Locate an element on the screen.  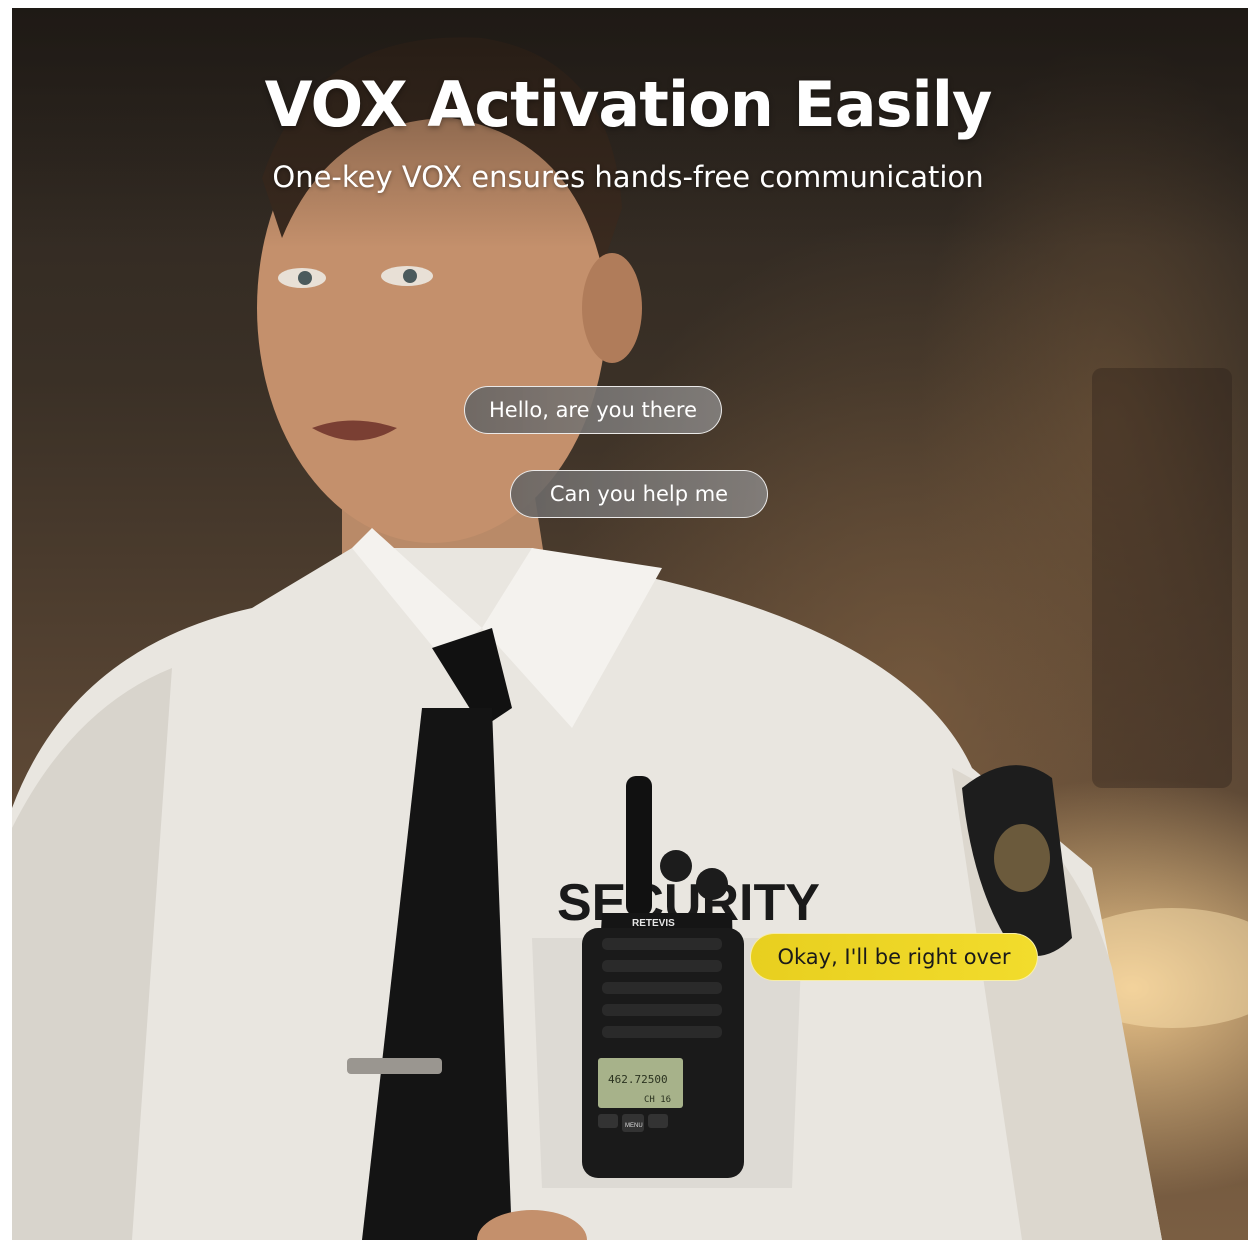
headline: VOX Activation Easily is located at coordinates (628, 104).